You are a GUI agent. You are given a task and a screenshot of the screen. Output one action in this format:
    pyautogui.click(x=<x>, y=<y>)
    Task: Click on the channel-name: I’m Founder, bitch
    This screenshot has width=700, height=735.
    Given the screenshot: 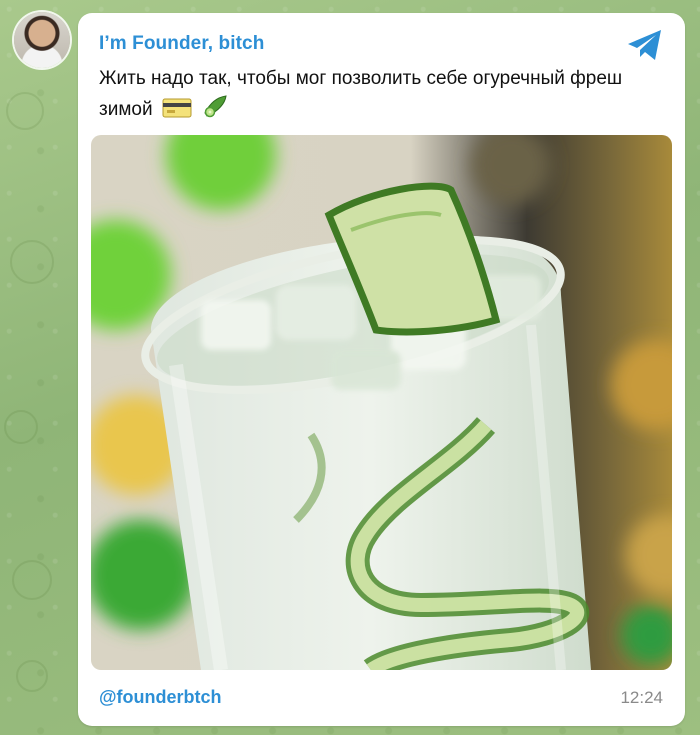 What is the action you would take?
    pyautogui.click(x=181, y=44)
    